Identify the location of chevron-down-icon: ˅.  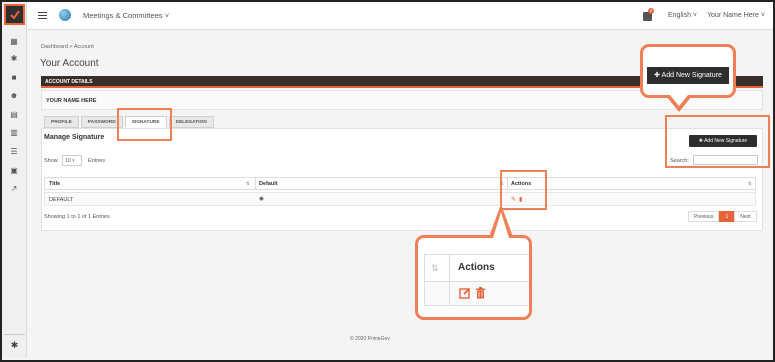
(73, 161).